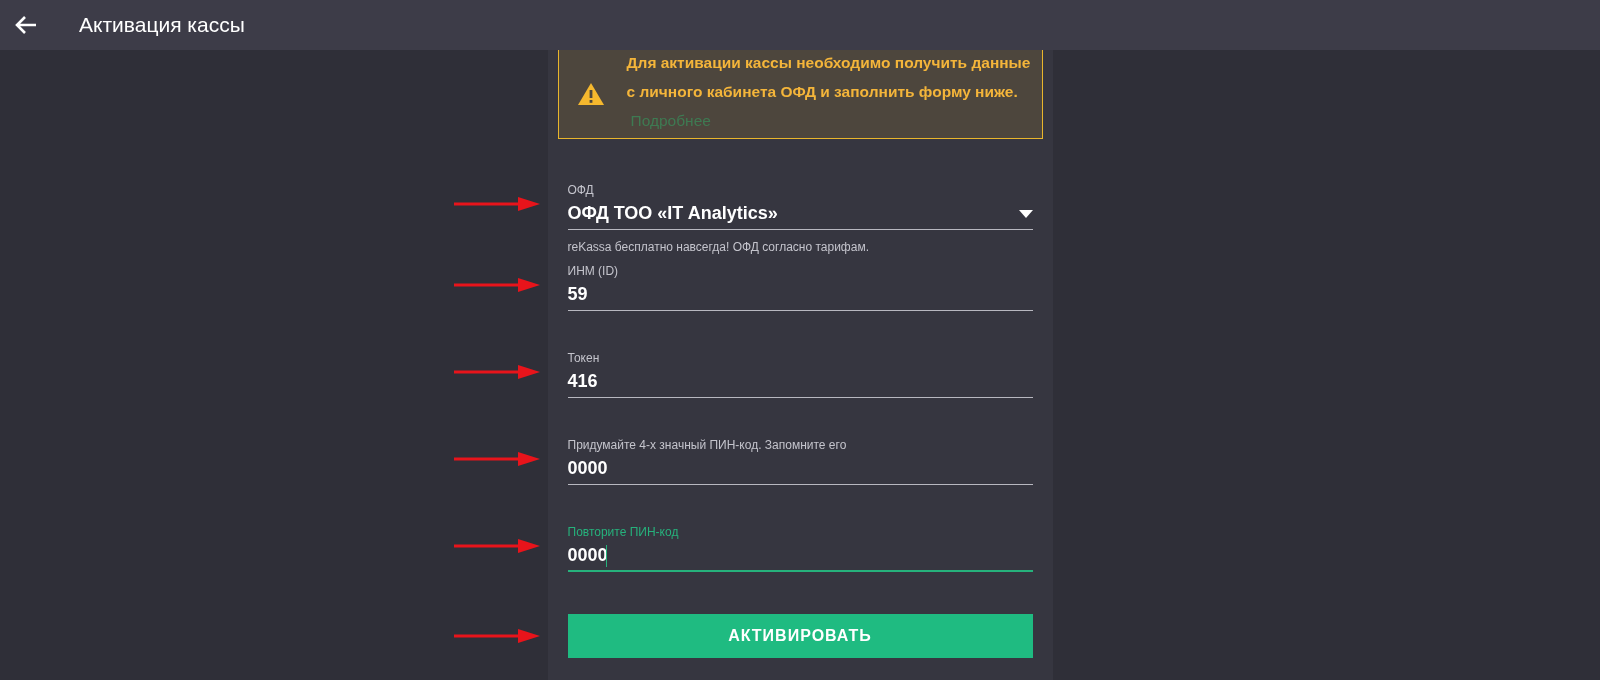 This screenshot has width=1600, height=680. Describe the element at coordinates (707, 445) in the screenshot. I see `field-label: Придумайте 4-х значный ПИН-код. Запомните его` at that location.